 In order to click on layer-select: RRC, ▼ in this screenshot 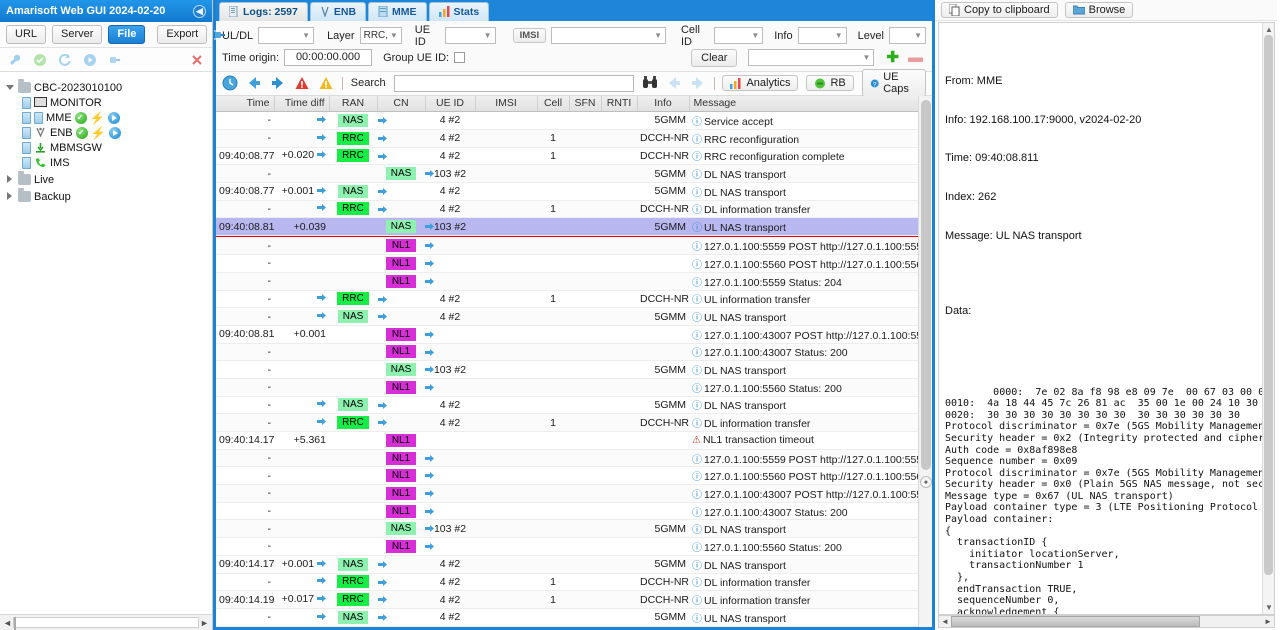, I will do `click(380, 36)`.